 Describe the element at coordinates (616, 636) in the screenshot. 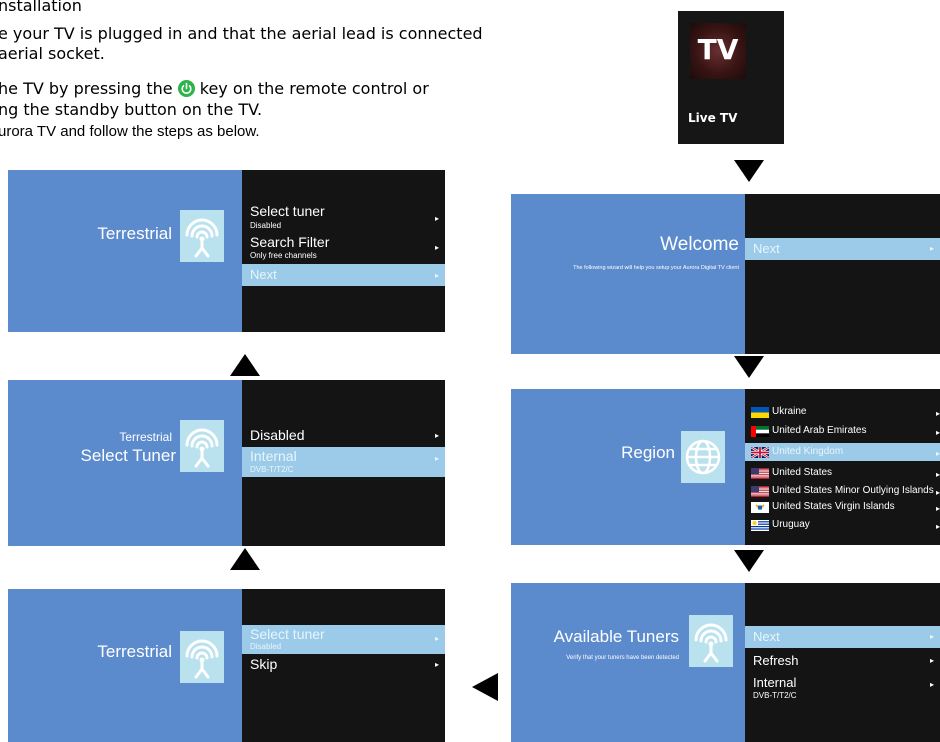

I see `available-tuners-title: Available Tuners` at that location.